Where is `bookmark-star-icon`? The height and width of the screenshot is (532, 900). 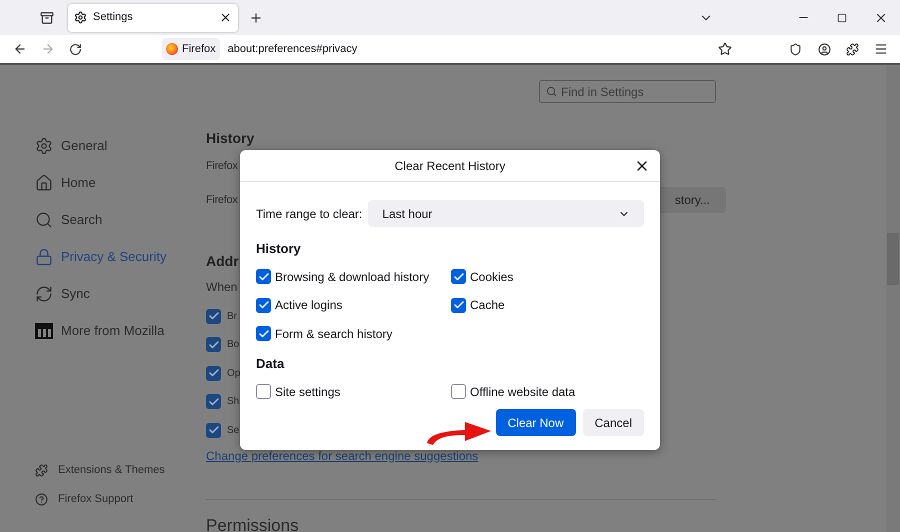
bookmark-star-icon is located at coordinates (725, 49).